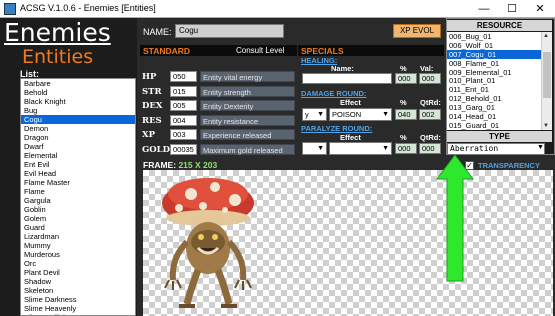 This screenshot has width=555, height=316. What do you see at coordinates (546, 126) in the screenshot?
I see `scroll-down-icon: ▼` at bounding box center [546, 126].